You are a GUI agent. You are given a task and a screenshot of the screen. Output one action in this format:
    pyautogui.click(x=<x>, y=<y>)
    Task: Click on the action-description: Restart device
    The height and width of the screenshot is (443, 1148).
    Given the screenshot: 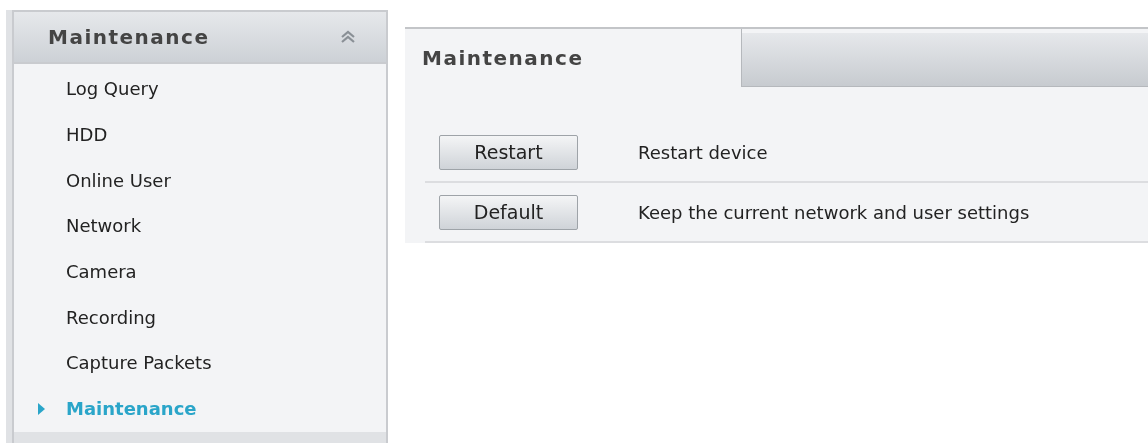 What is the action you would take?
    pyautogui.click(x=703, y=152)
    